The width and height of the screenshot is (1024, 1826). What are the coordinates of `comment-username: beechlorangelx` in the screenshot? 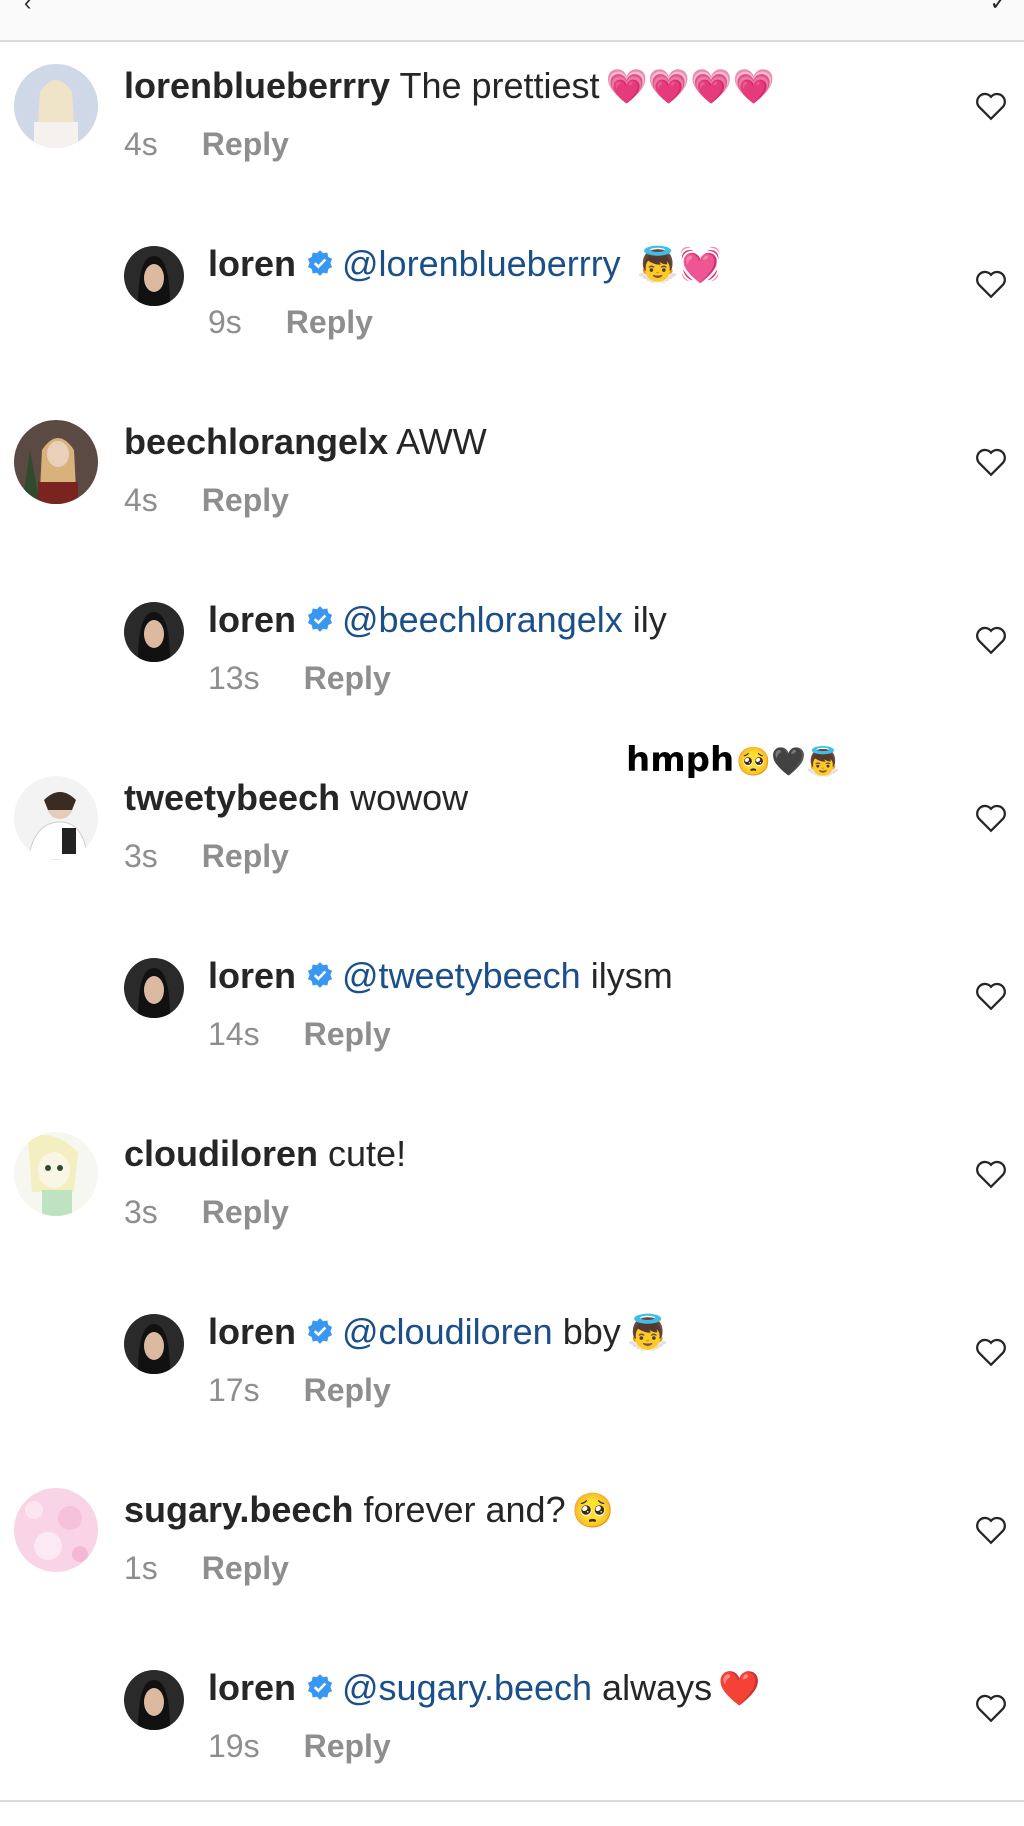 It's located at (256, 441).